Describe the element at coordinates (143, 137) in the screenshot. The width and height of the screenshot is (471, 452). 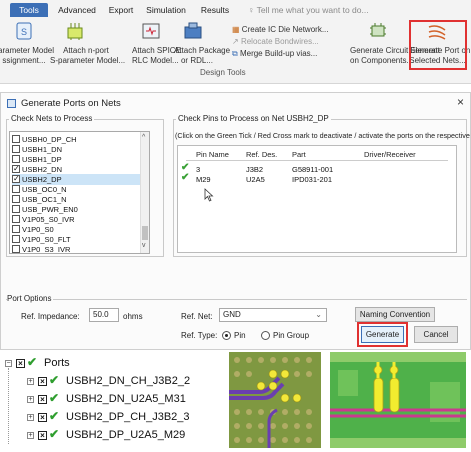
I see `scroll-up-icon: ^` at that location.